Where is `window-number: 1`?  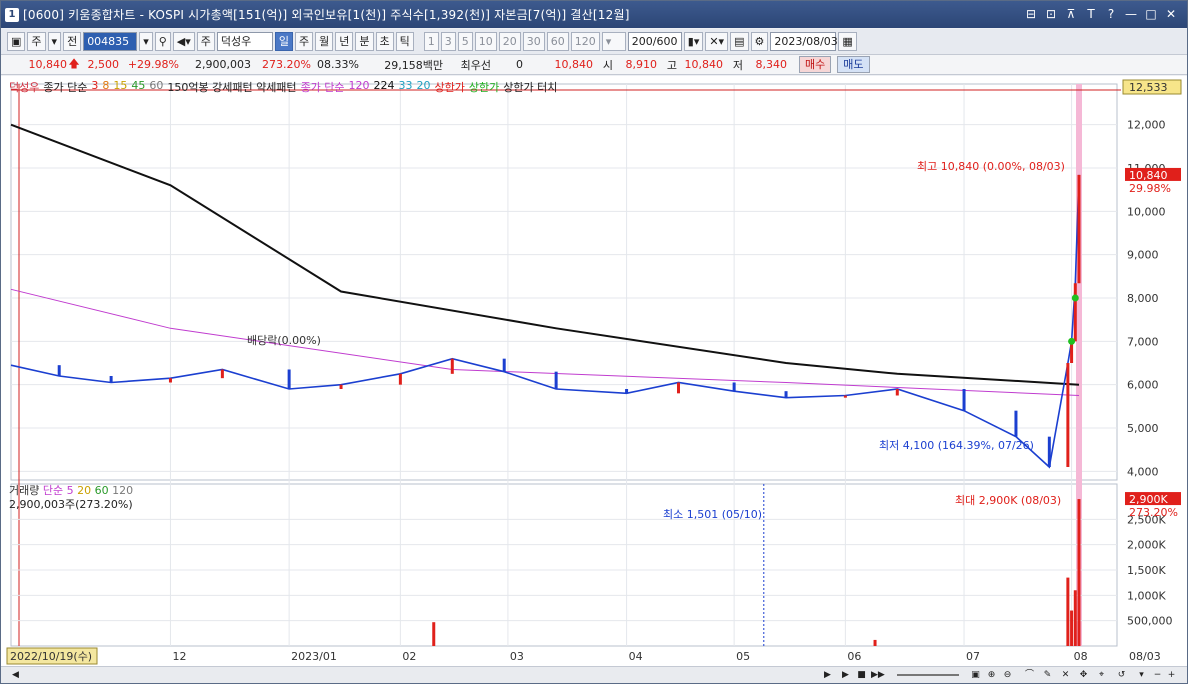
window-number: 1 is located at coordinates (12, 14).